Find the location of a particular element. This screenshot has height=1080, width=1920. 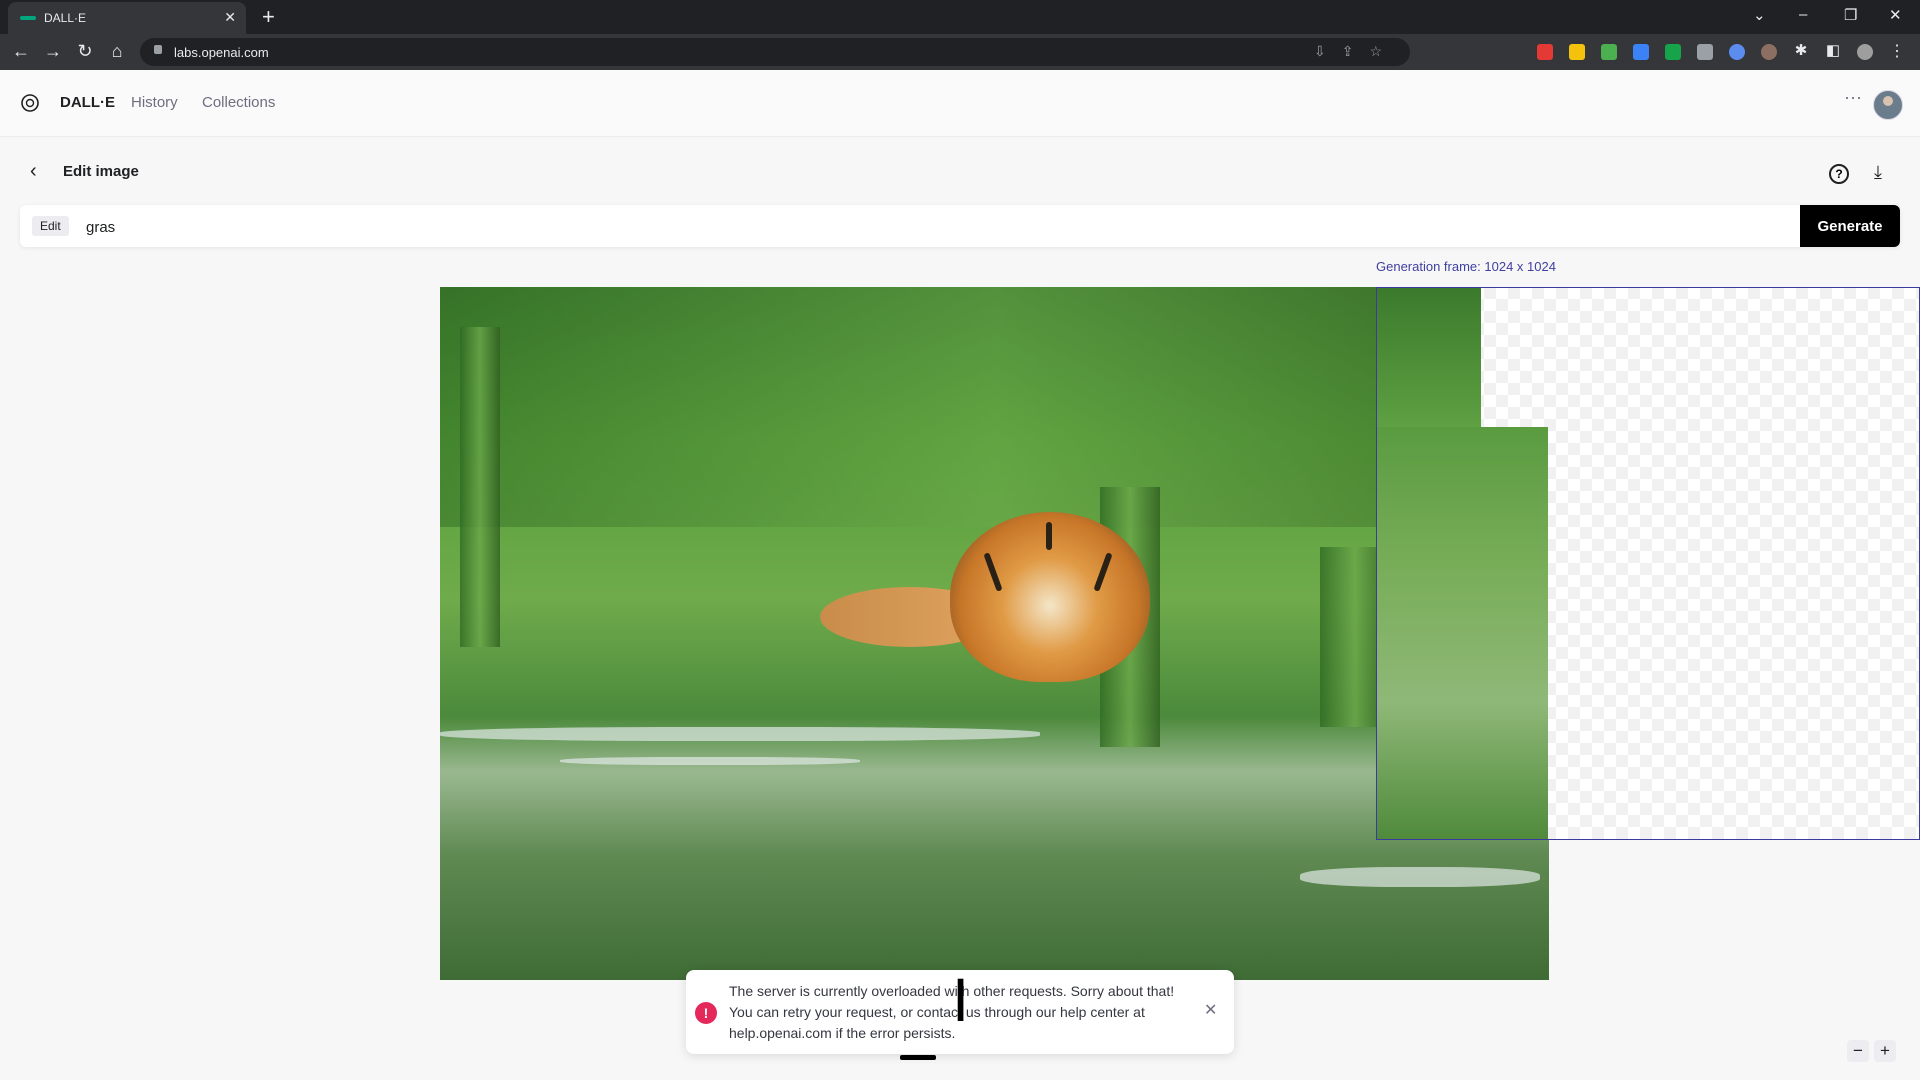

notes-extension-icon is located at coordinates (1577, 52).